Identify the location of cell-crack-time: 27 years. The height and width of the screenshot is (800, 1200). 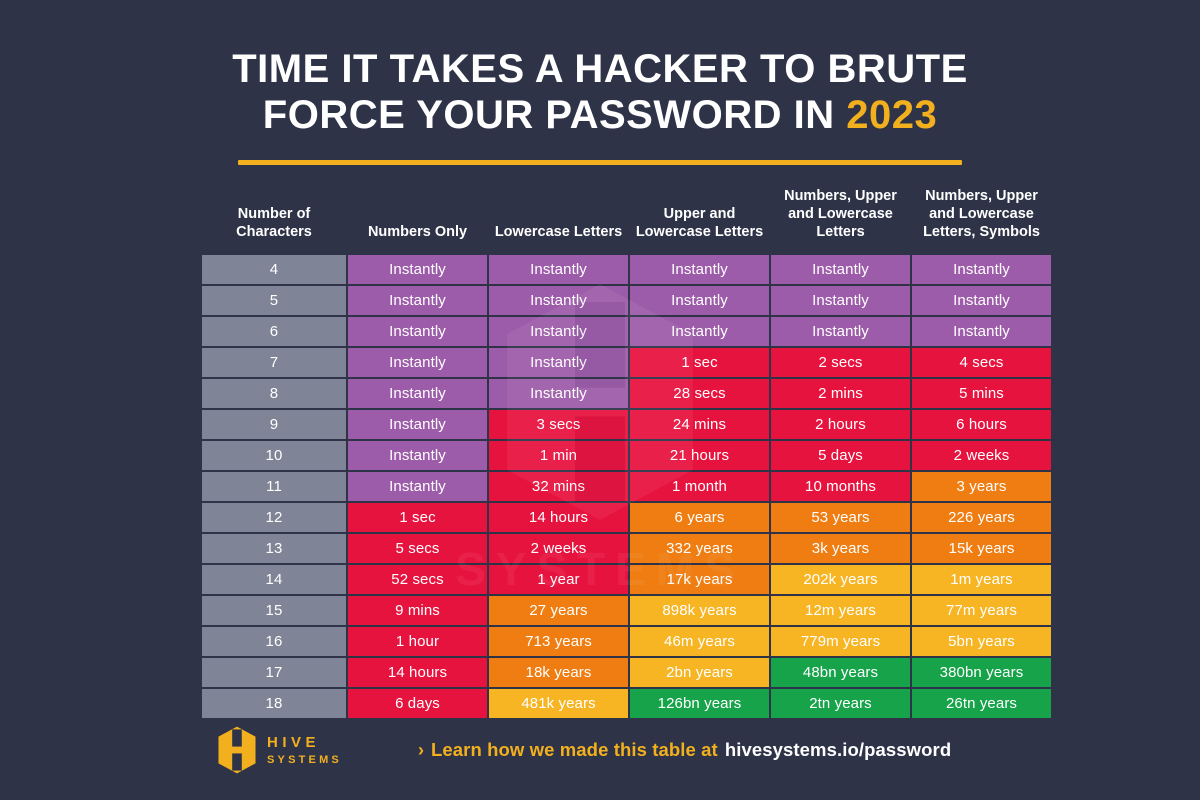
(558, 611).